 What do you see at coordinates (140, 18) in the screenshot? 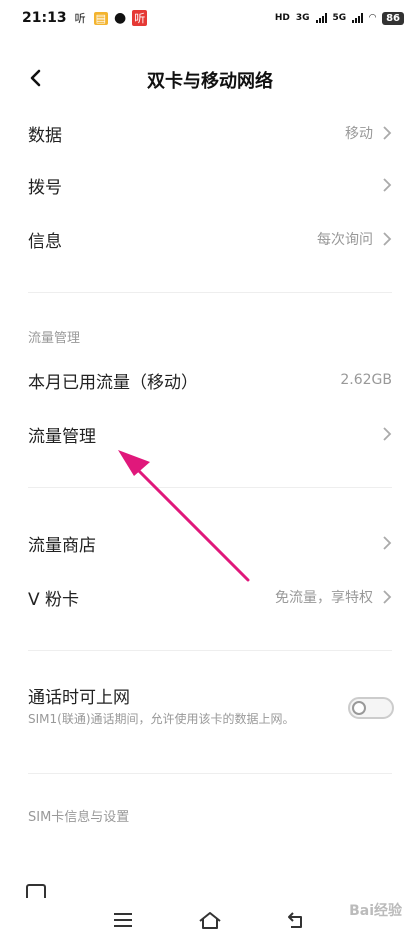
I see `listen-app-red-icon: 听` at bounding box center [140, 18].